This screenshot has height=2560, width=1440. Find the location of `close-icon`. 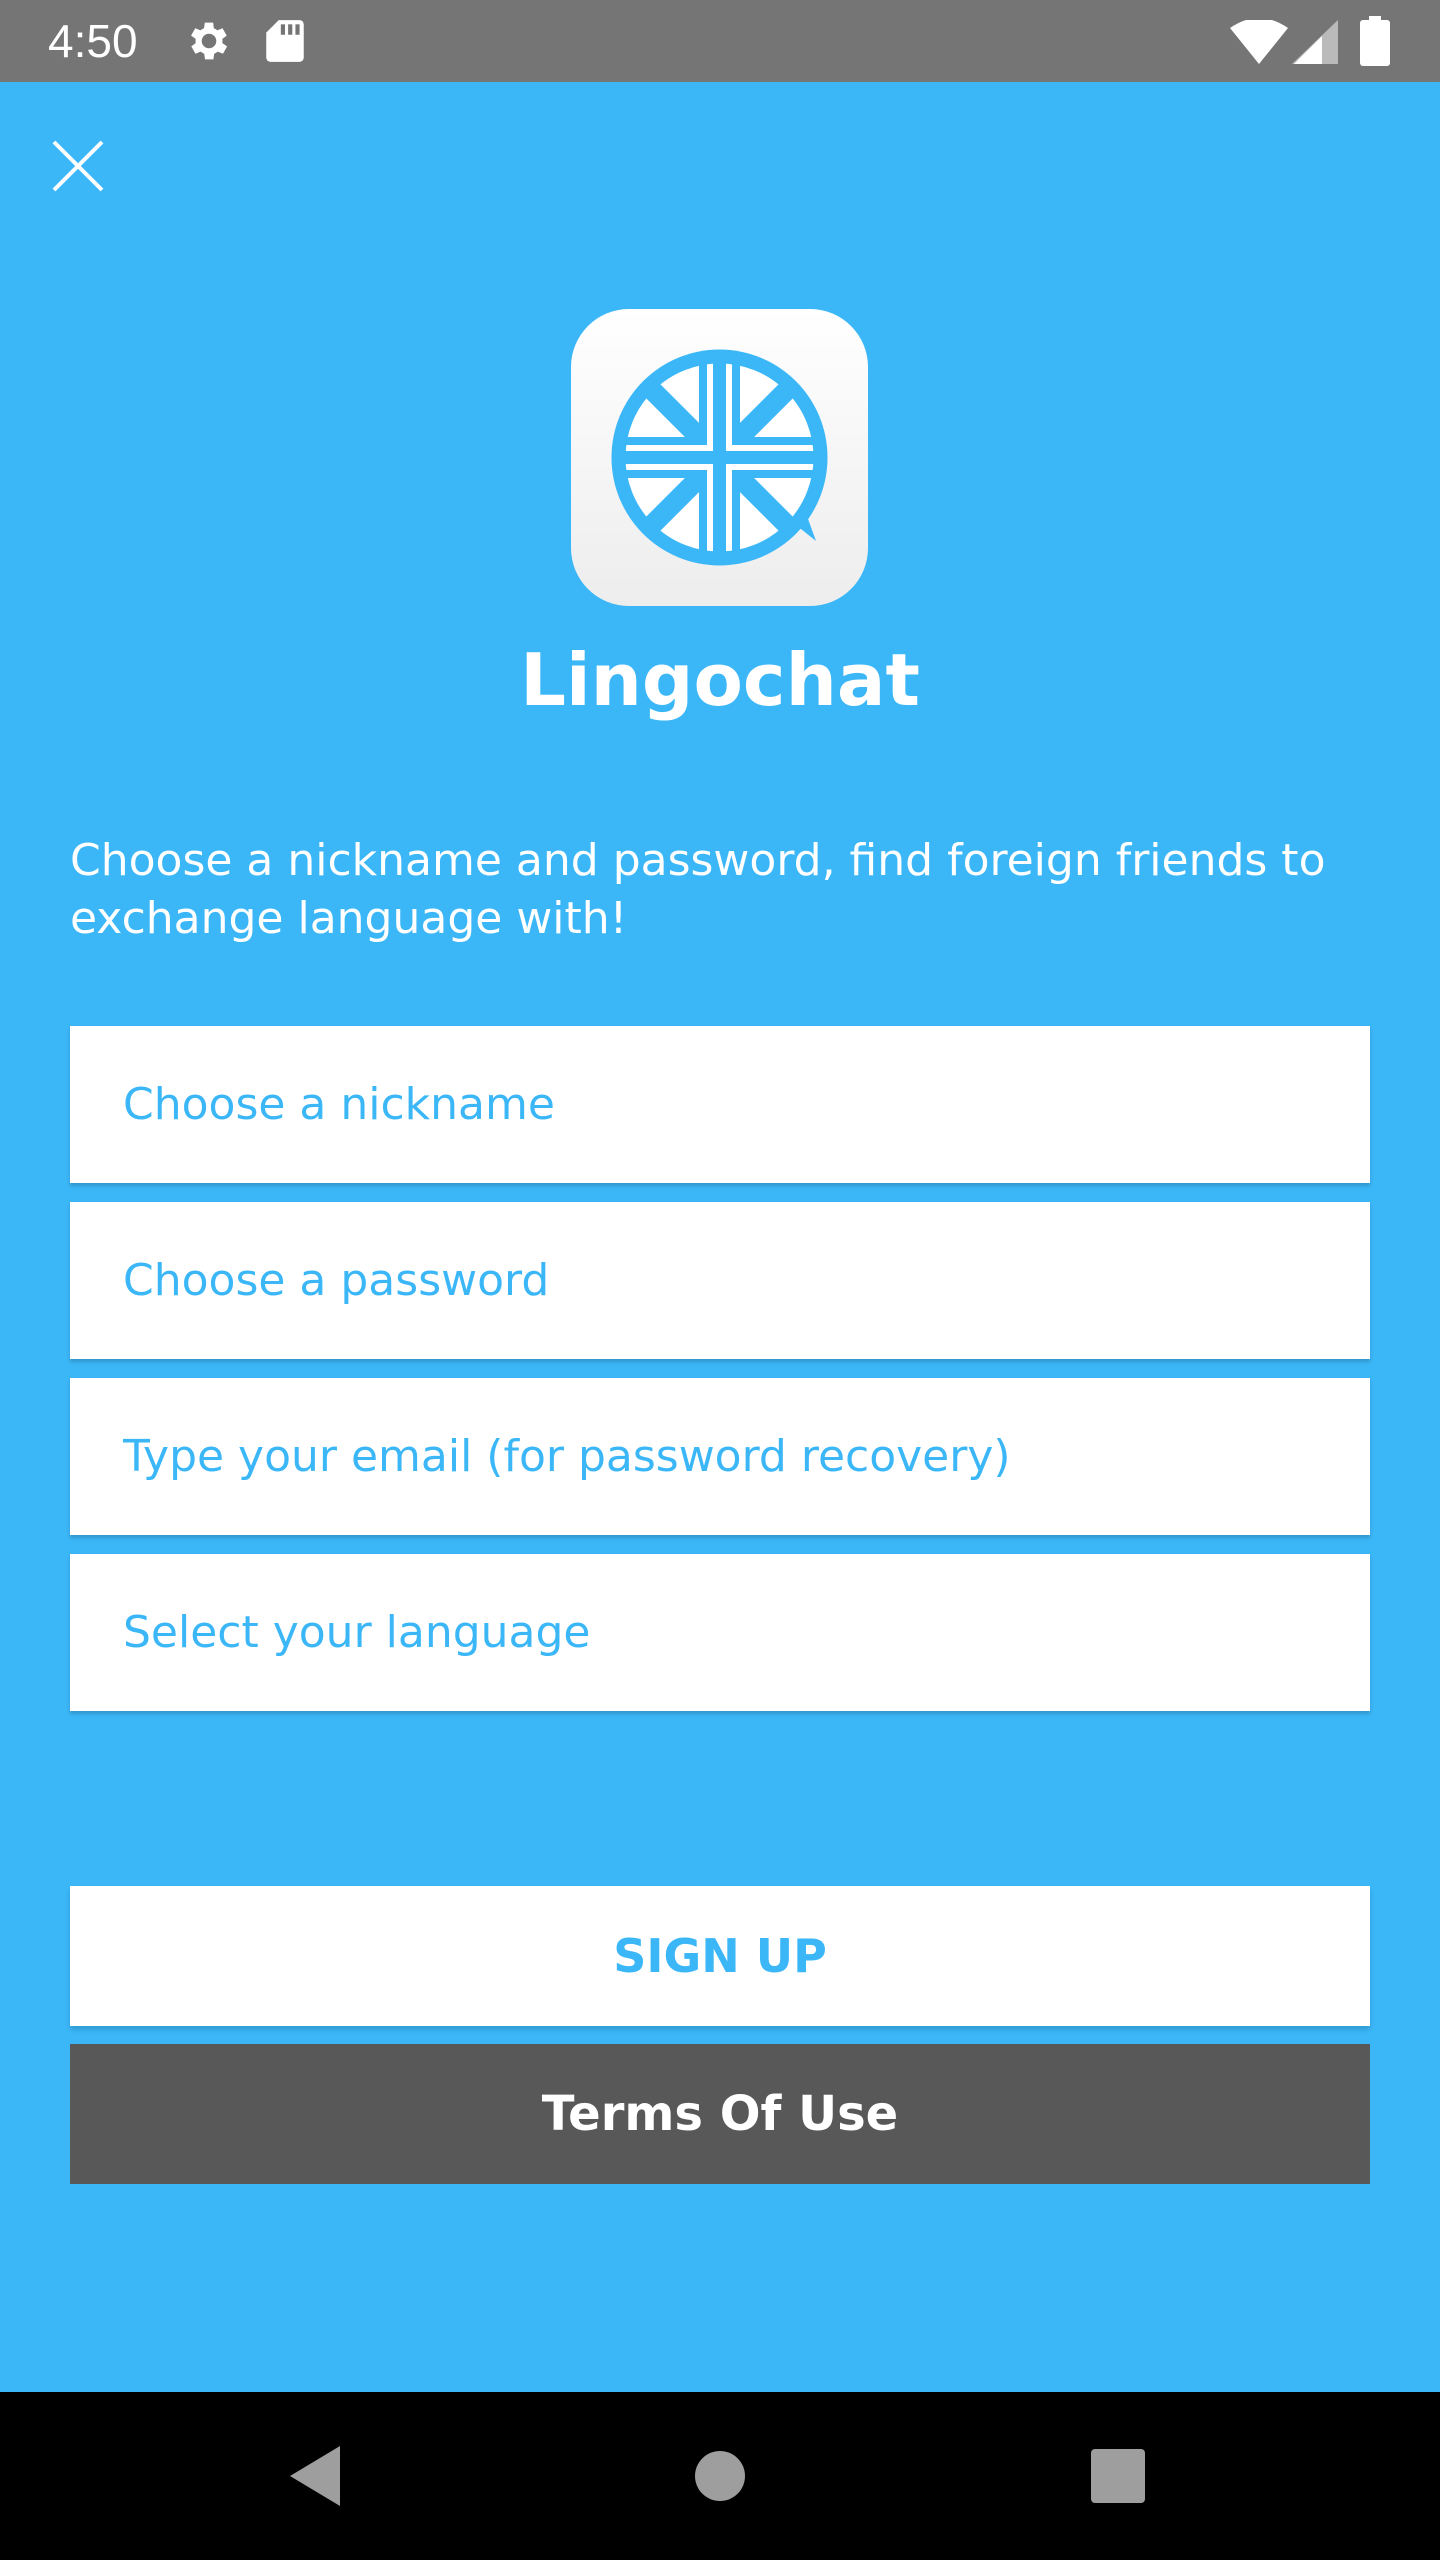

close-icon is located at coordinates (78, 166).